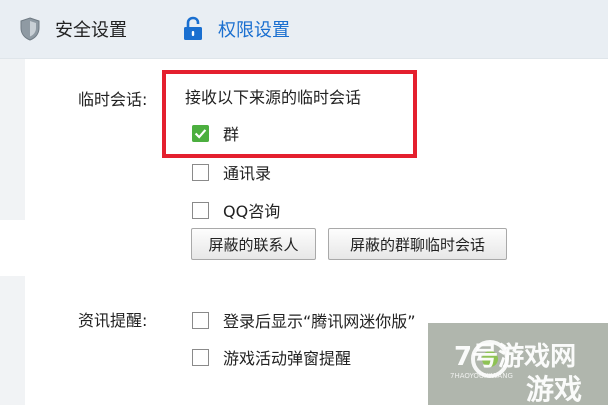  Describe the element at coordinates (113, 99) in the screenshot. I see `temp-chat-section-label: 临时会话:` at that location.